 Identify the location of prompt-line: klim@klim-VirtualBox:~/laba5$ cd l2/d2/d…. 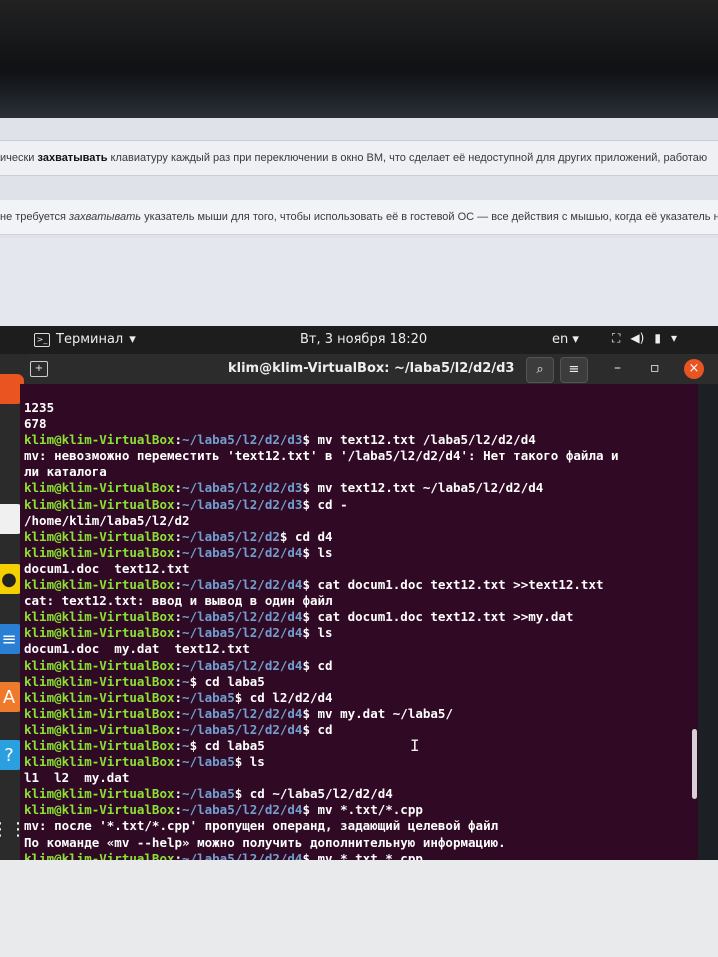
(321, 698).